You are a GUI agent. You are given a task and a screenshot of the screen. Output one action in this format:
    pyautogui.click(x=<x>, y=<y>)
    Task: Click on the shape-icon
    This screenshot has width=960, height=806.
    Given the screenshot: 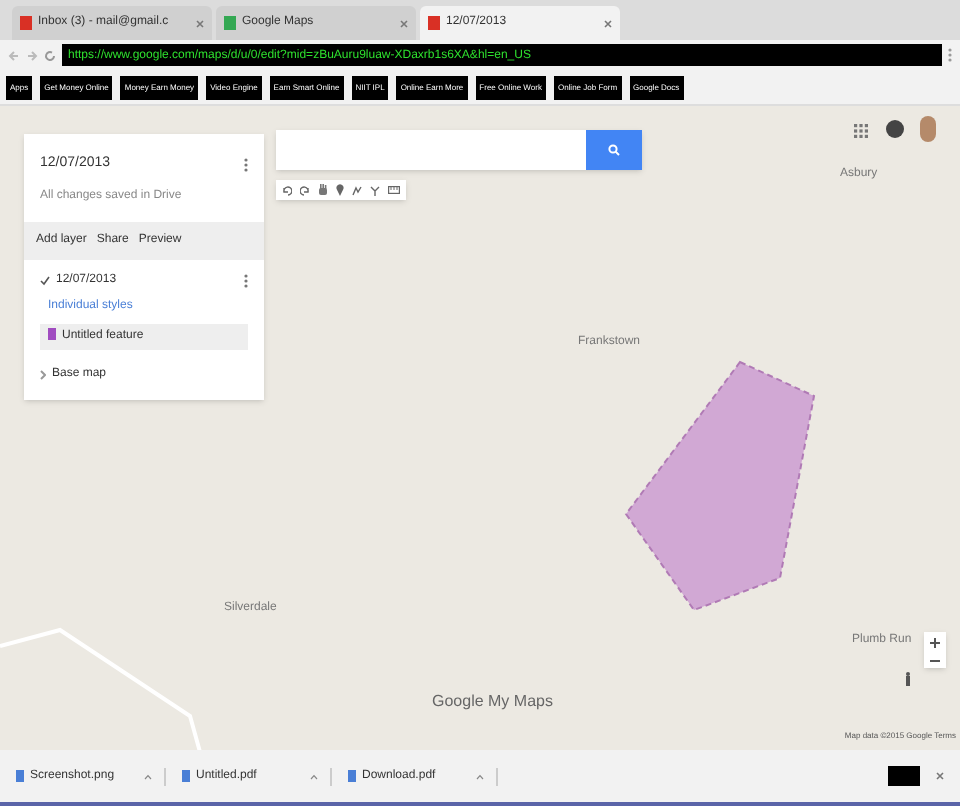 What is the action you would take?
    pyautogui.click(x=52, y=333)
    